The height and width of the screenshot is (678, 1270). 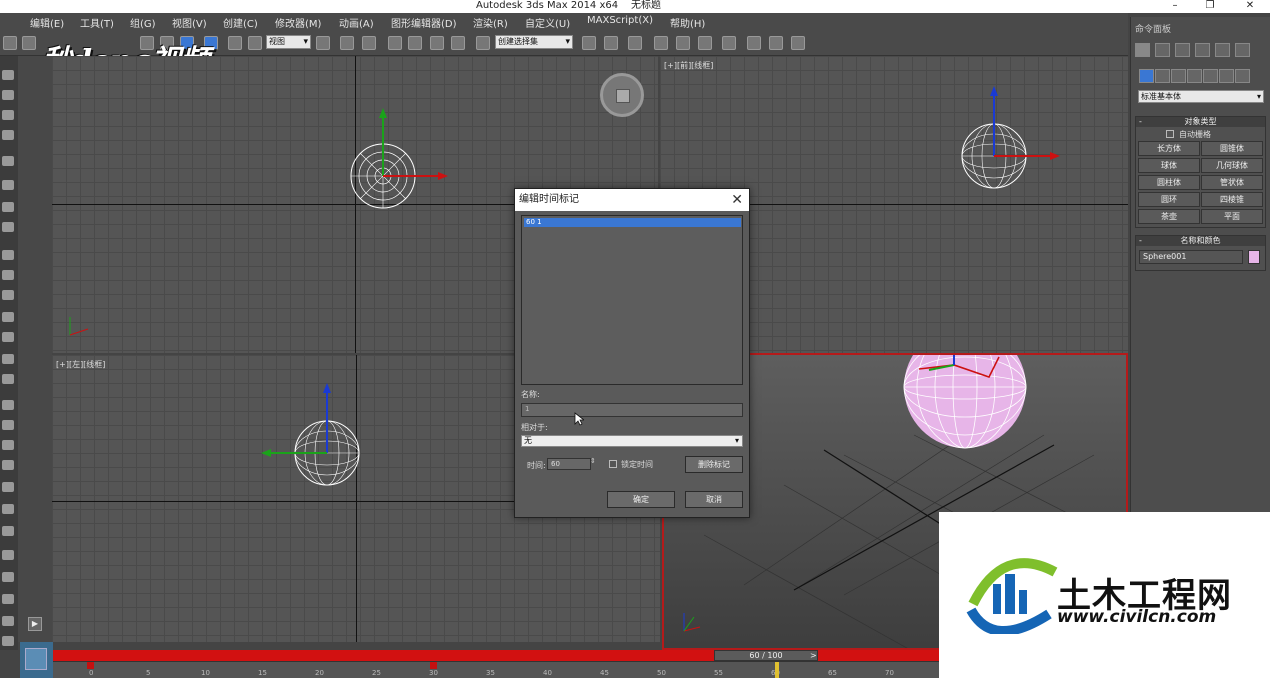 I want to click on tag-name-input: 1, so click(x=632, y=410).